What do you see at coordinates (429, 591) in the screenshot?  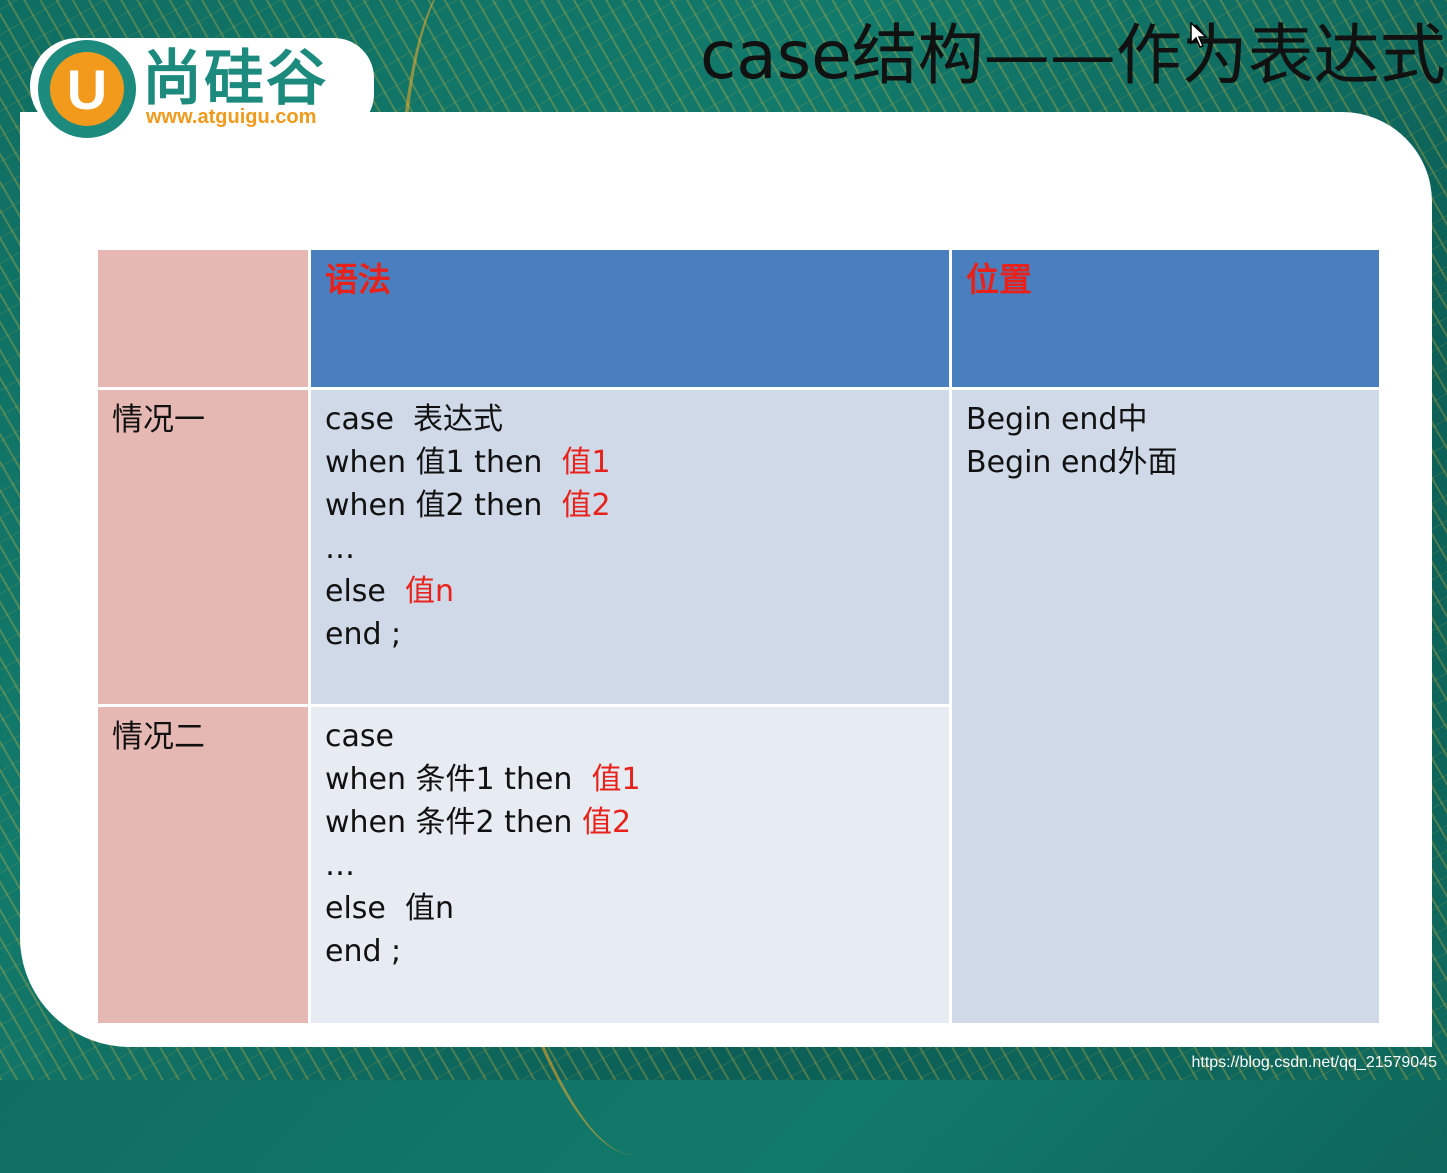 I see `code-value-highlight: 值n` at bounding box center [429, 591].